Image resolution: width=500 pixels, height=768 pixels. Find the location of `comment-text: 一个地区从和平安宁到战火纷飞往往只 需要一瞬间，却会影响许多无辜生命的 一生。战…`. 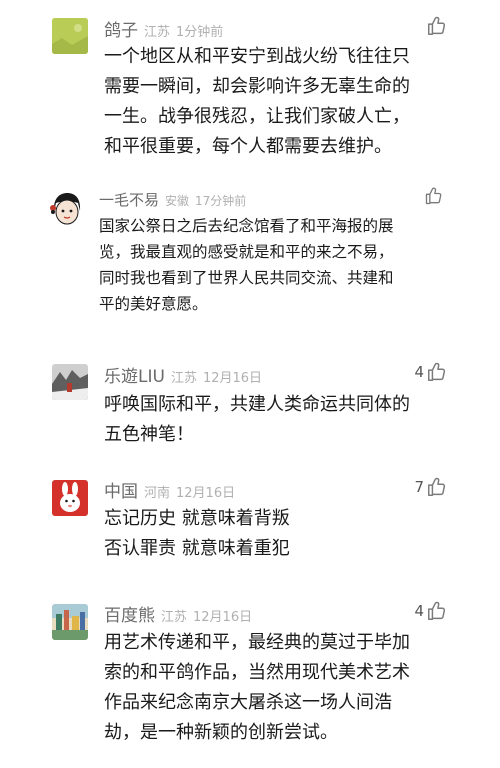

comment-text: 一个地区从和平安宁到战火纷飞往往只 需要一瞬间，却会影响许多无辜生命的 一生。战… is located at coordinates (257, 101).